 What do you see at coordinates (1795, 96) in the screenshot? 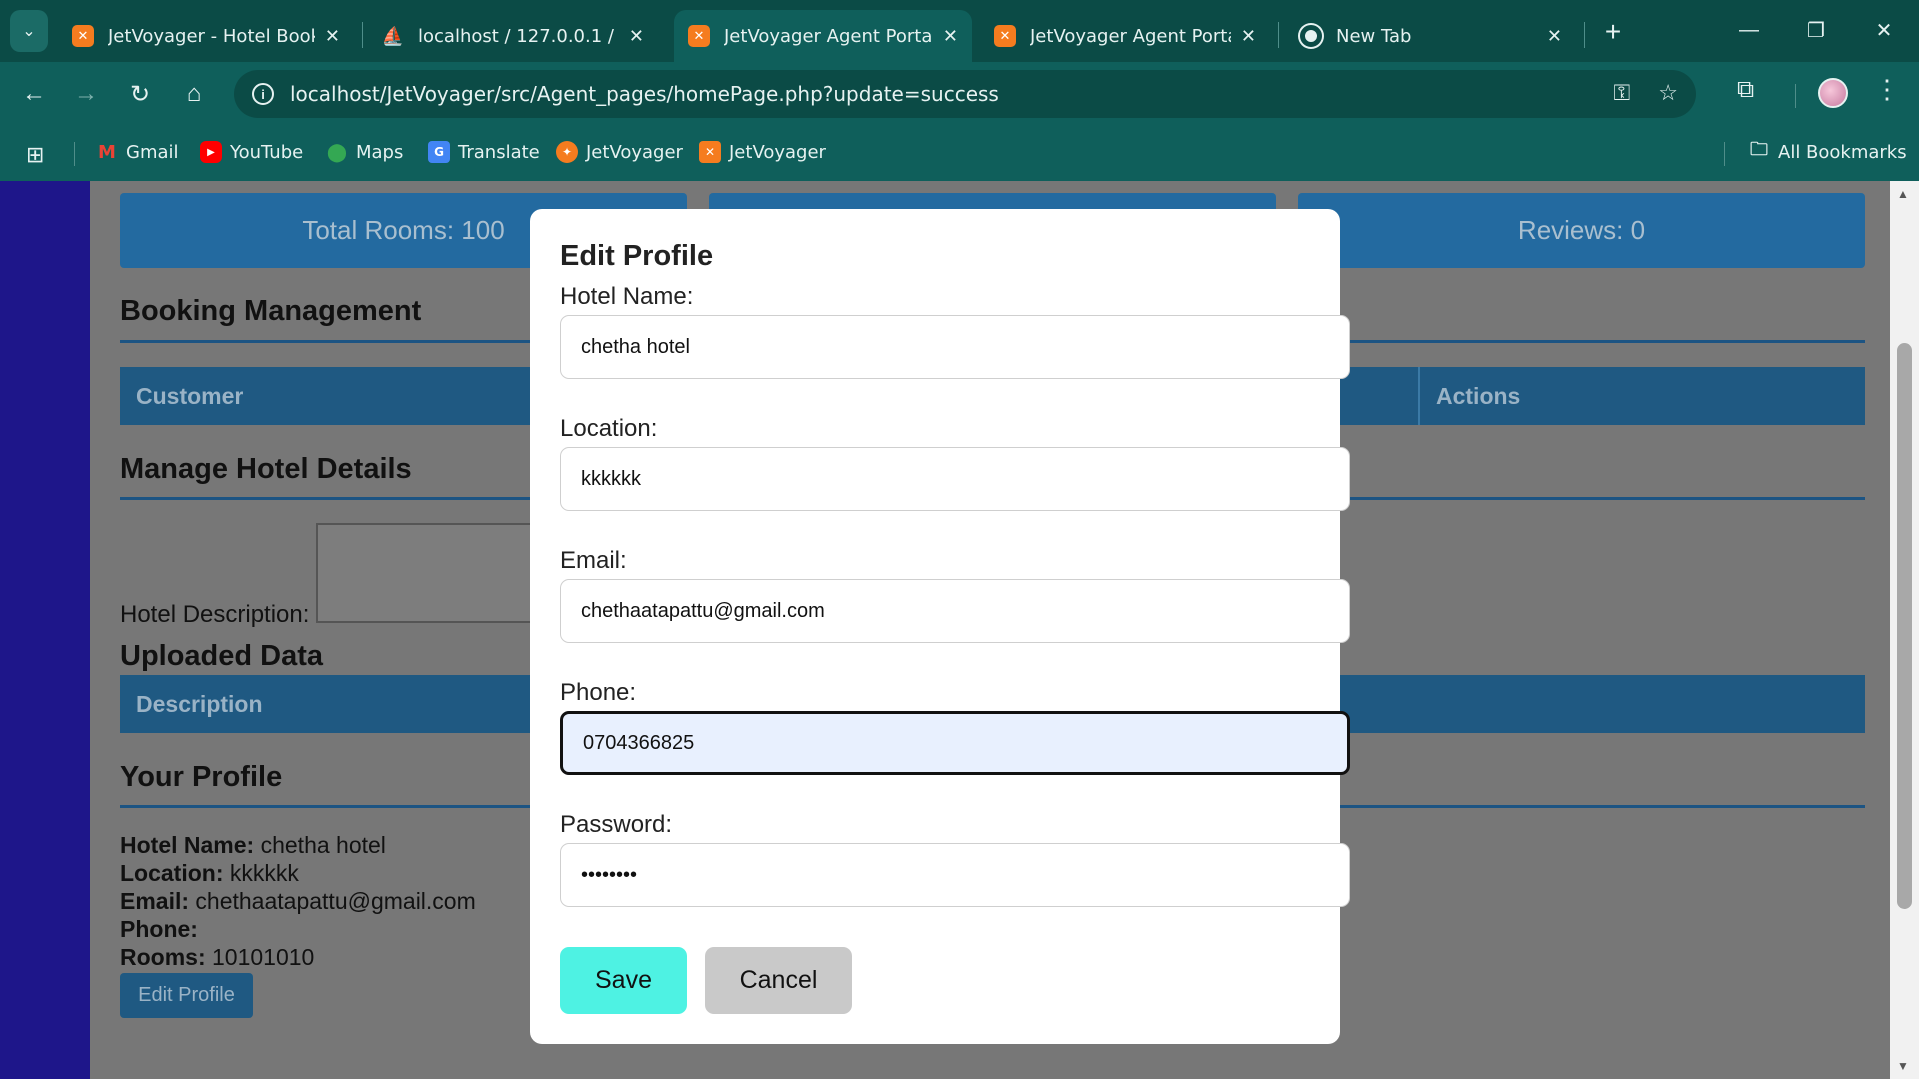
I see `toolbar-divider` at bounding box center [1795, 96].